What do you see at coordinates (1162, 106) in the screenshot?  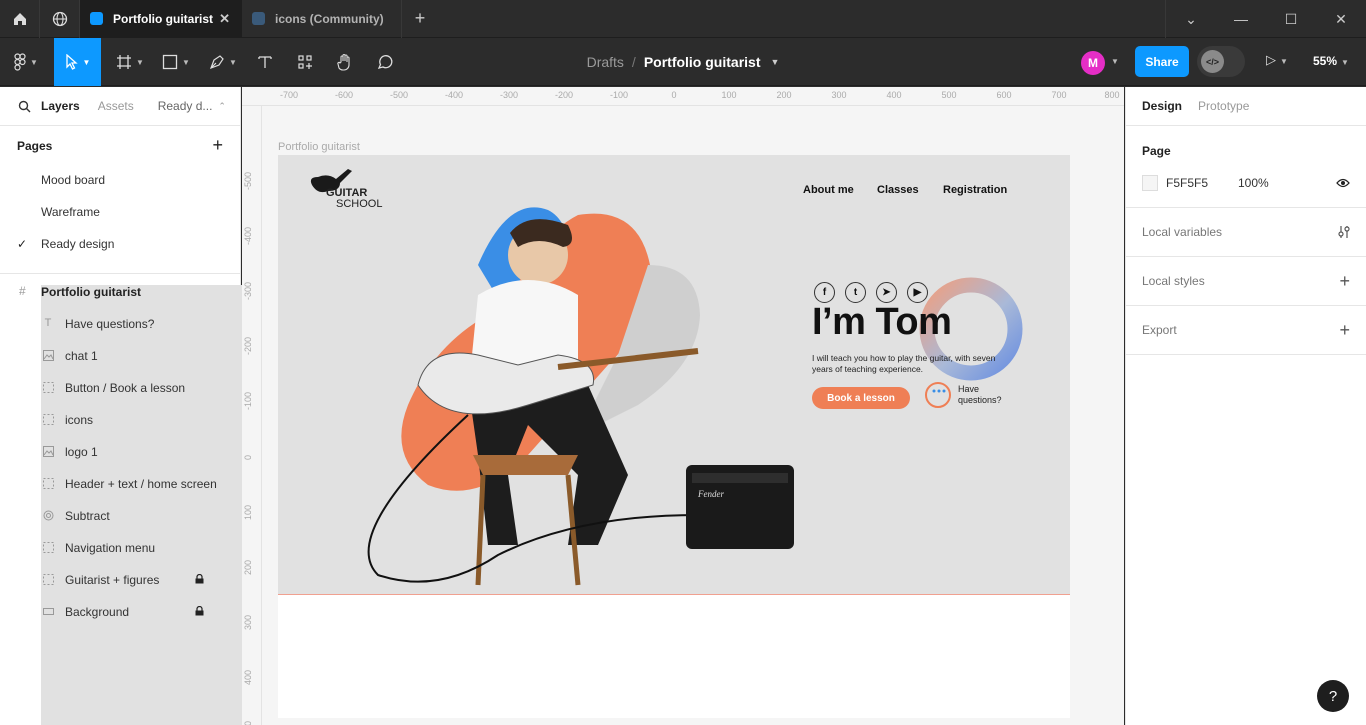 I see `tab-design: Design` at bounding box center [1162, 106].